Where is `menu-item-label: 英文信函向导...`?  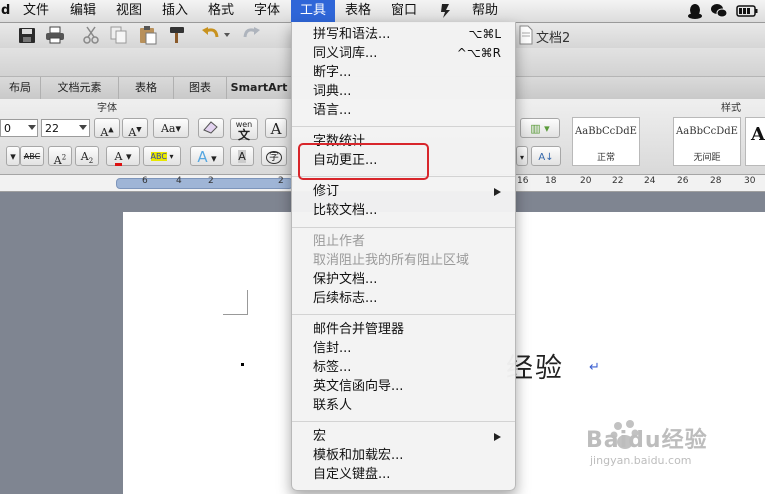 menu-item-label: 英文信函向导... is located at coordinates (358, 386).